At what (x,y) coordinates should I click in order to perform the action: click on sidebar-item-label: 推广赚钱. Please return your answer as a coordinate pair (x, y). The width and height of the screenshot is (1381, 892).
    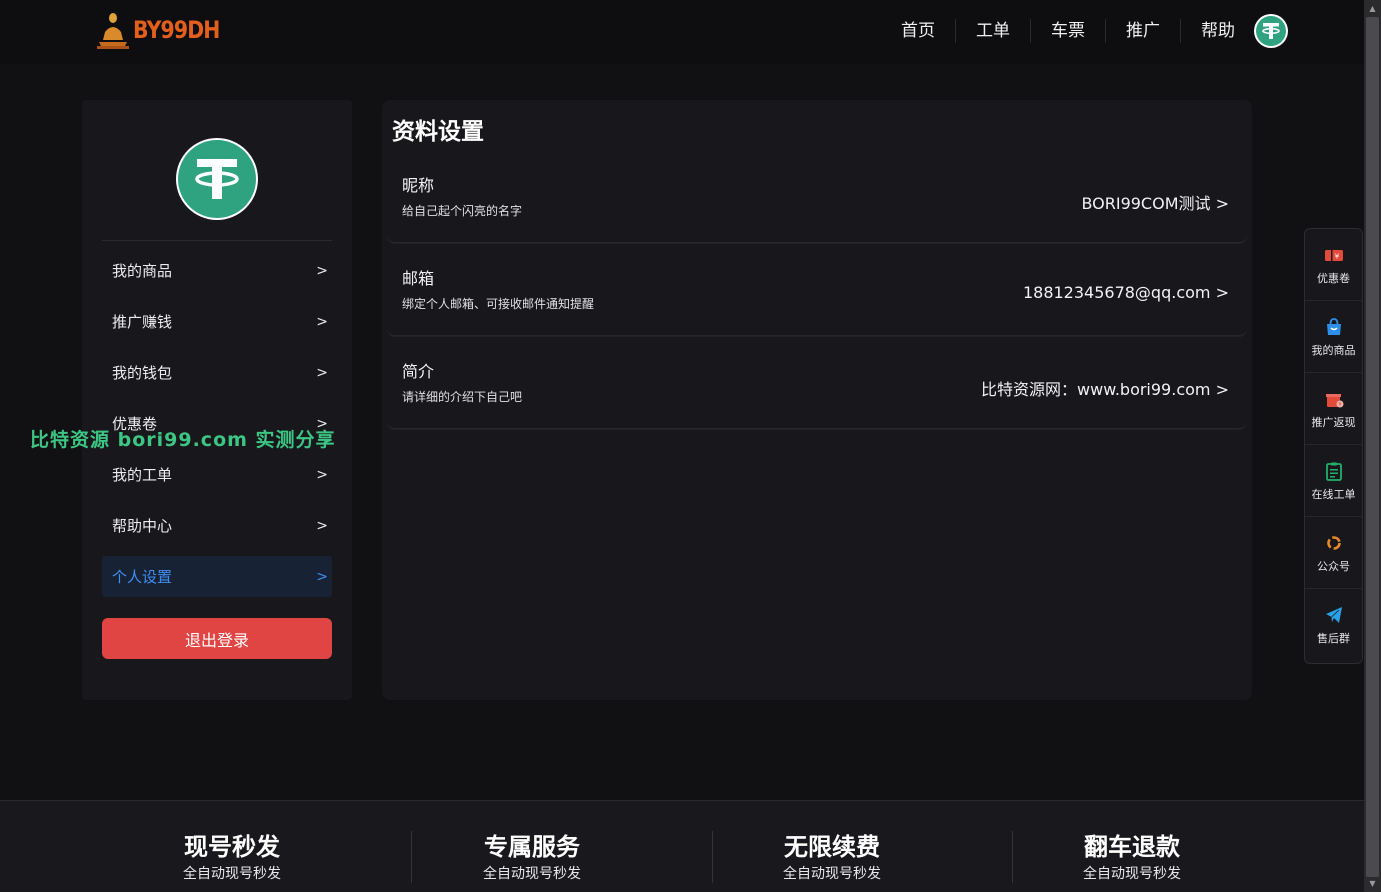
    Looking at the image, I should click on (142, 322).